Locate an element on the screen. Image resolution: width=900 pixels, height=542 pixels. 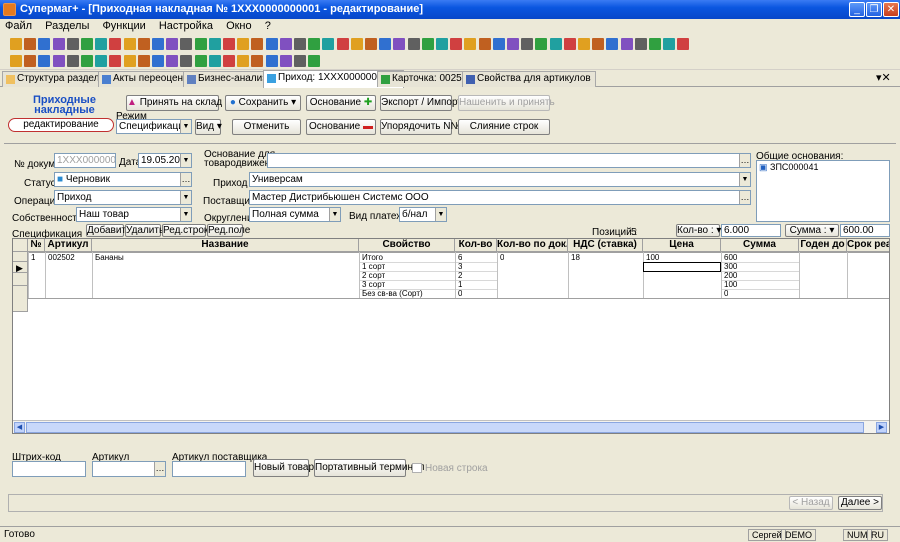
back-button: < Назад is located at coordinates (811, 503).